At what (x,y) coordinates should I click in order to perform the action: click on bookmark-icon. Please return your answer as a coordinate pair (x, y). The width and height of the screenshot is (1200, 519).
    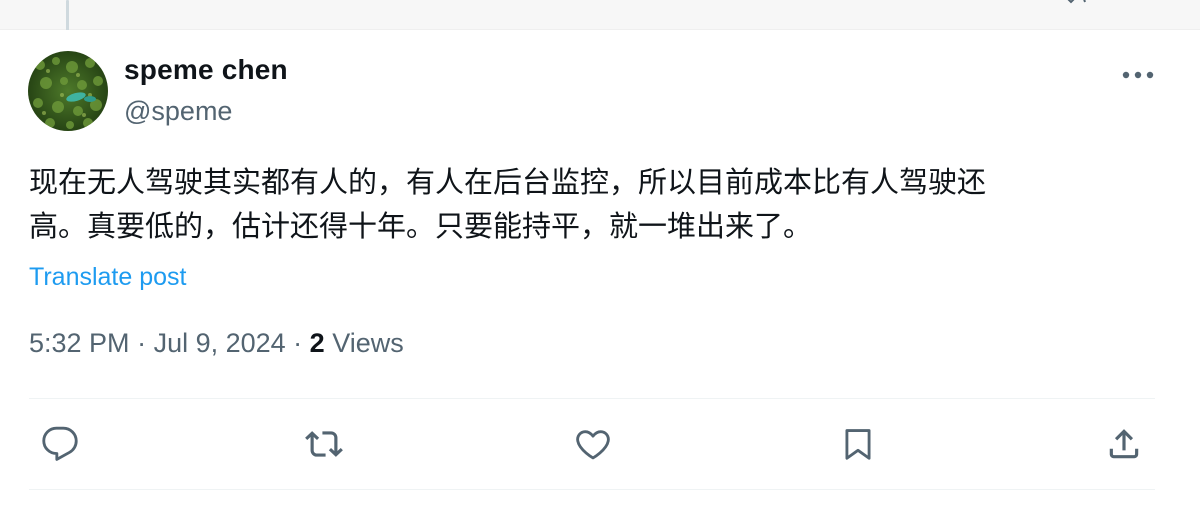
    Looking at the image, I should click on (858, 444).